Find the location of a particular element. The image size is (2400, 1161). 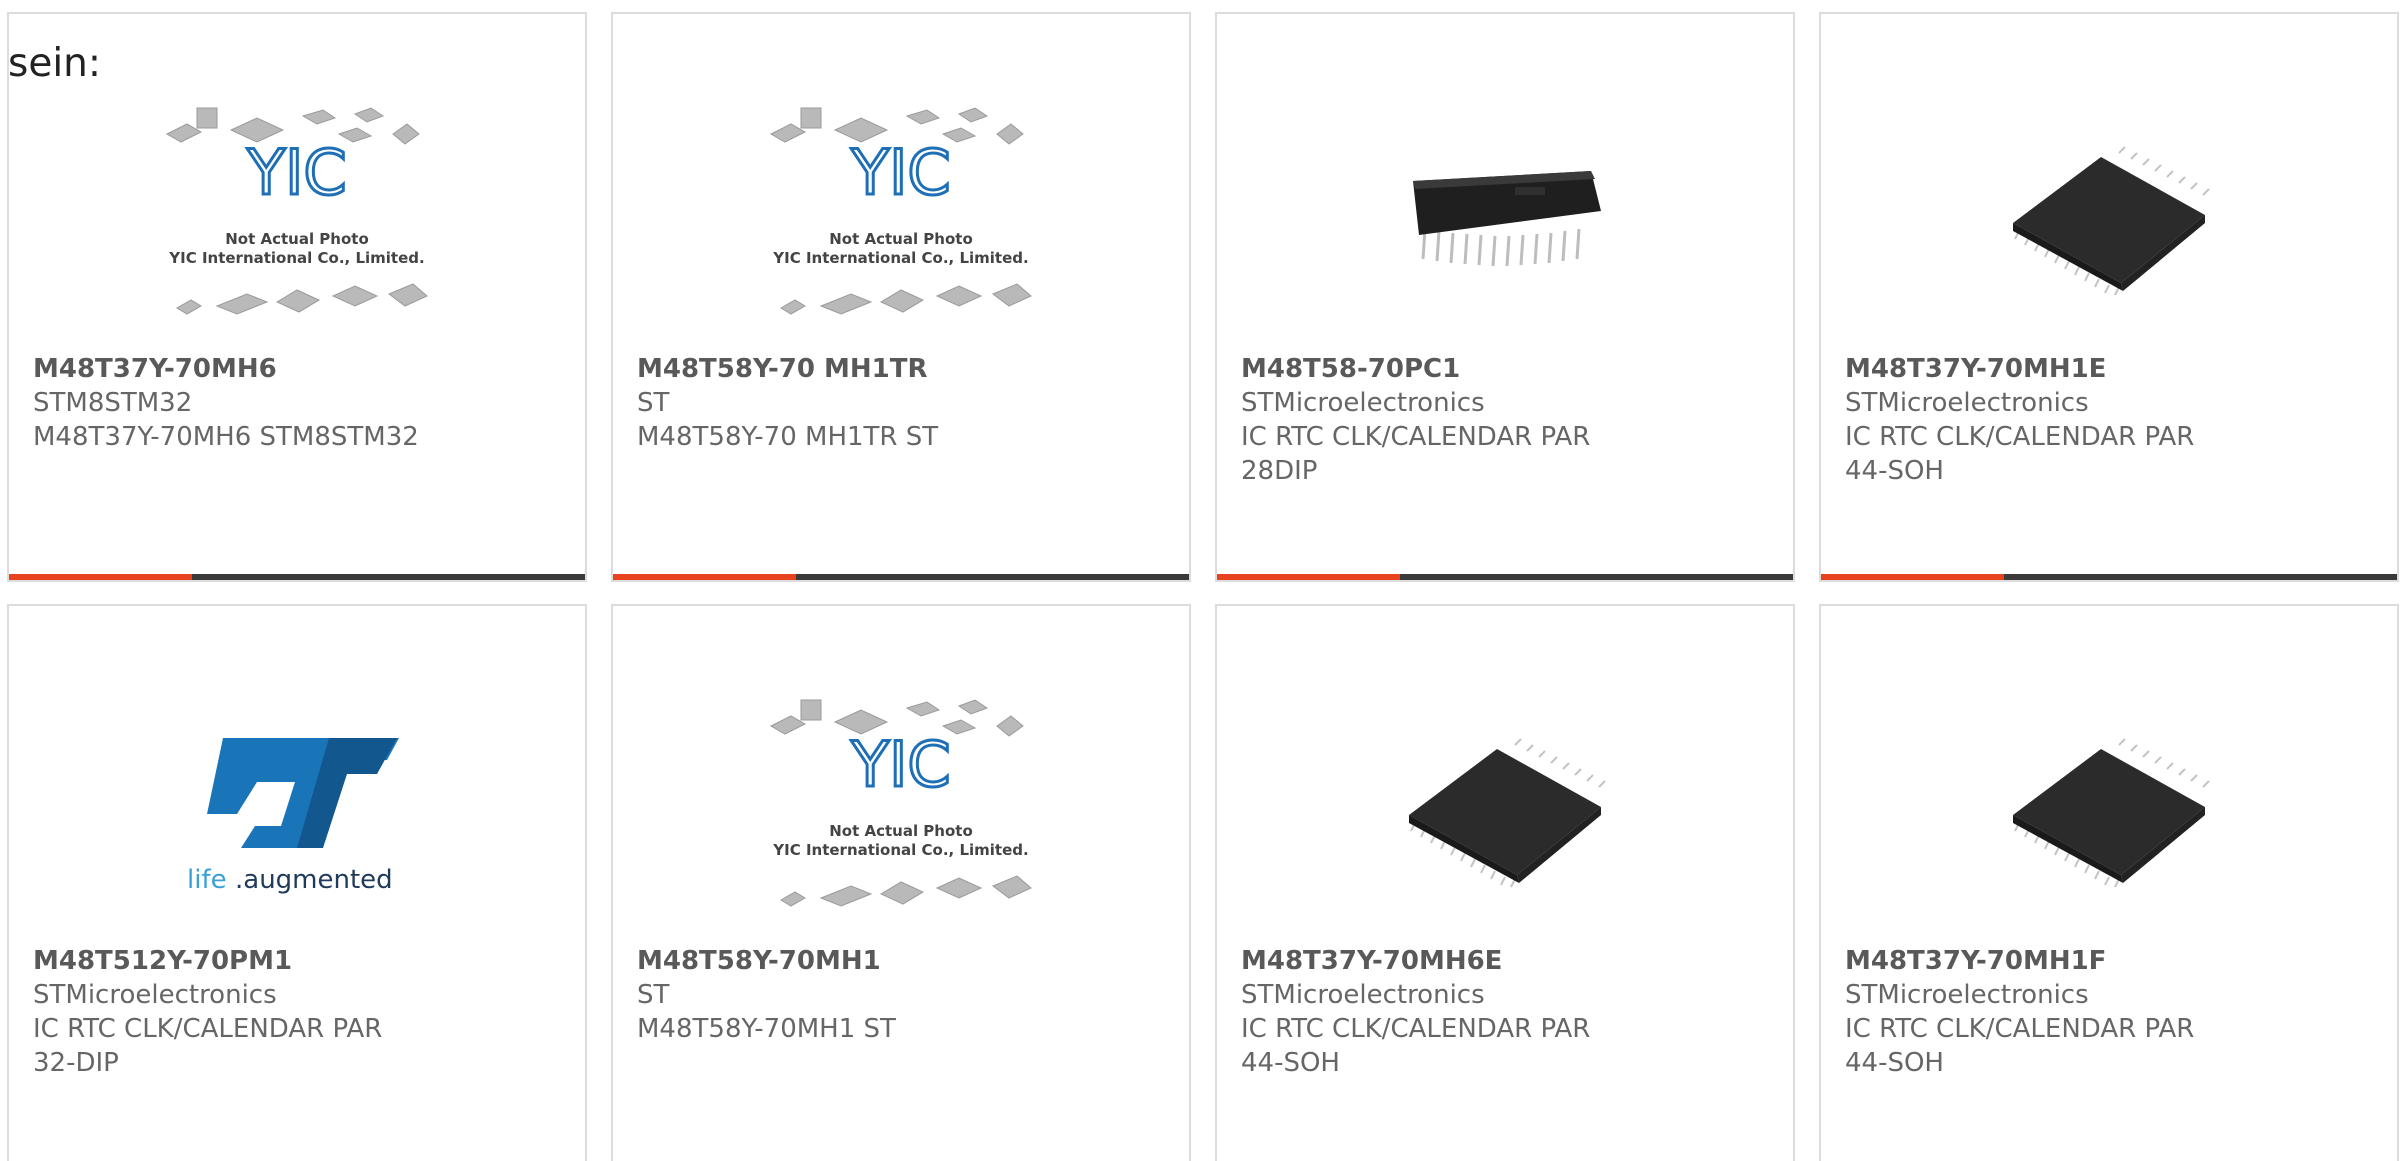

part-number: M48T512Y-70PM1 is located at coordinates (233, 961).